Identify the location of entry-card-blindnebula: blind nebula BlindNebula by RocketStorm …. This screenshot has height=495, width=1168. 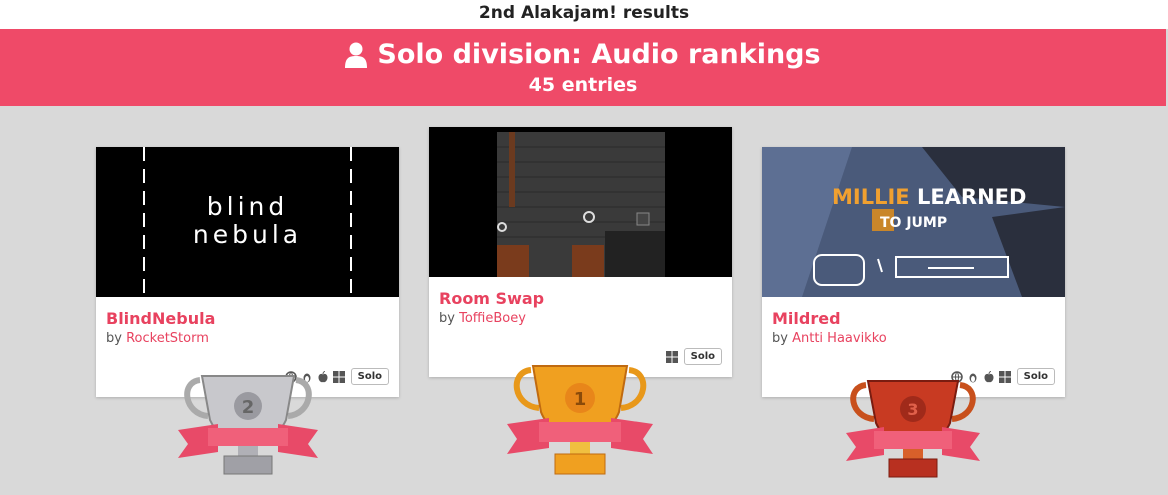
(247, 272).